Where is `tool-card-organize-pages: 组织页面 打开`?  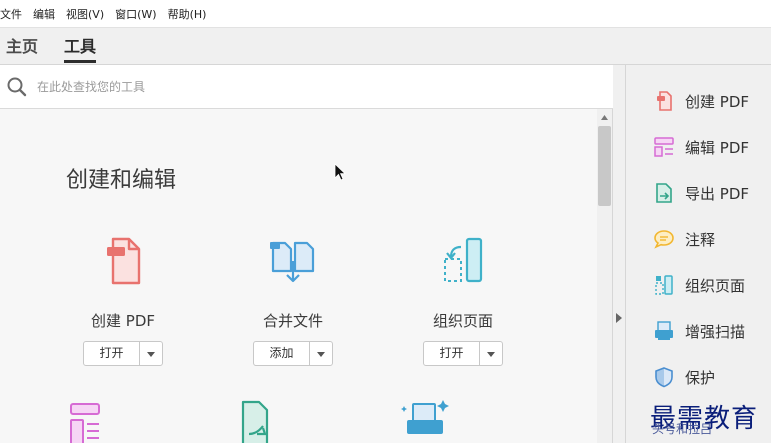 tool-card-organize-pages: 组织页面 打开 is located at coordinates (463, 300).